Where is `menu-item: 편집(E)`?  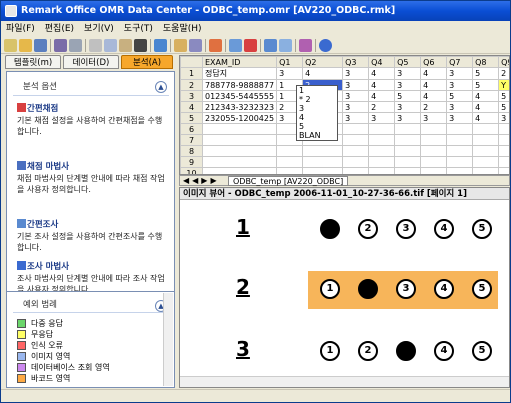
menu-item: 편집(E) is located at coordinates (59, 29).